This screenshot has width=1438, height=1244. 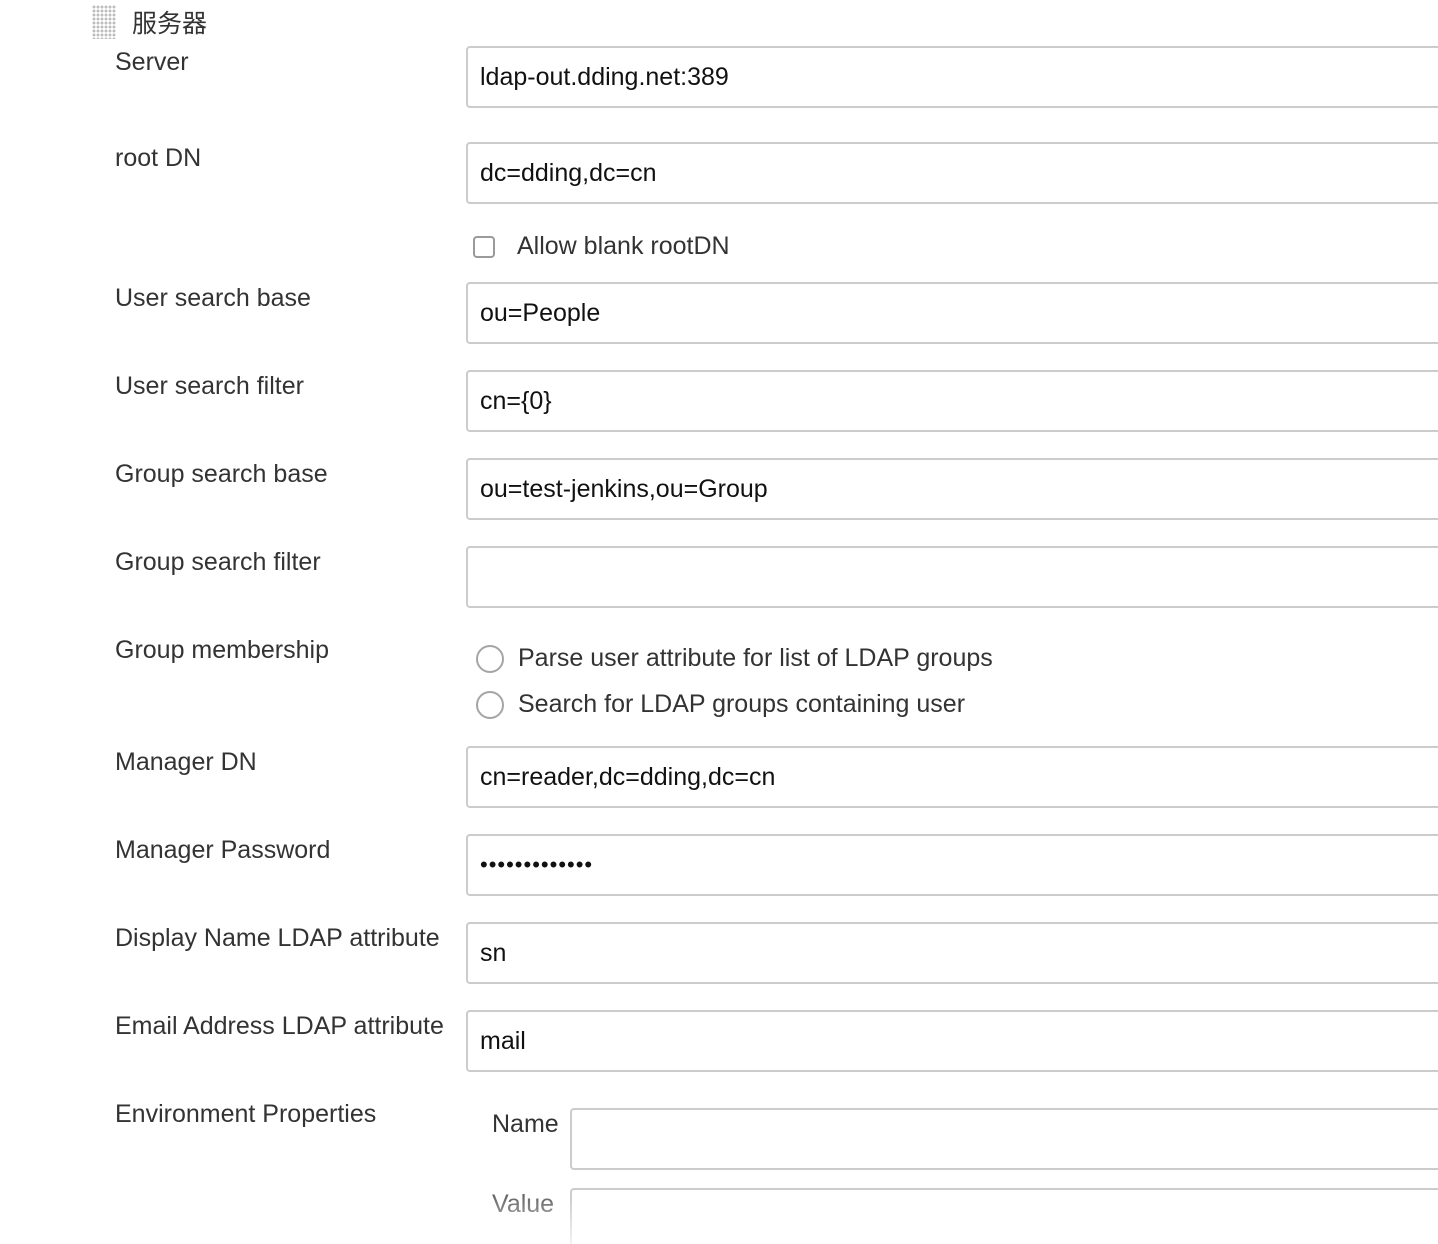 I want to click on manager-password-input, so click(x=952, y=865).